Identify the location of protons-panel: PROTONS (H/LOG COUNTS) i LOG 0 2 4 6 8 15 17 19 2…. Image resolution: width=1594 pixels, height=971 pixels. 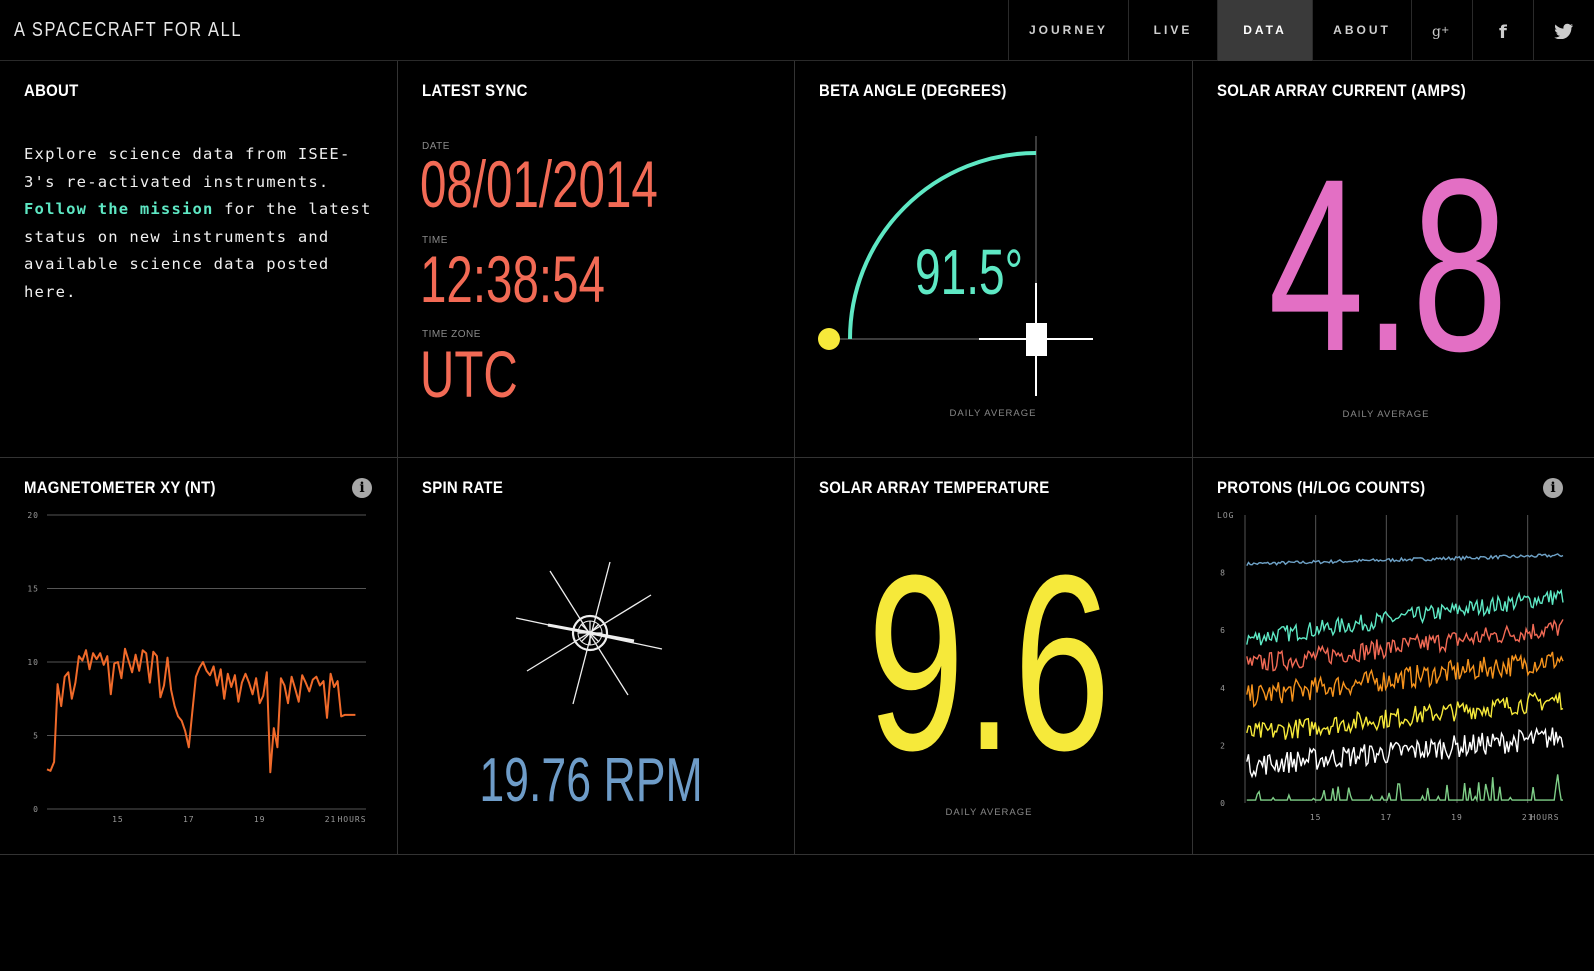
(1393, 656).